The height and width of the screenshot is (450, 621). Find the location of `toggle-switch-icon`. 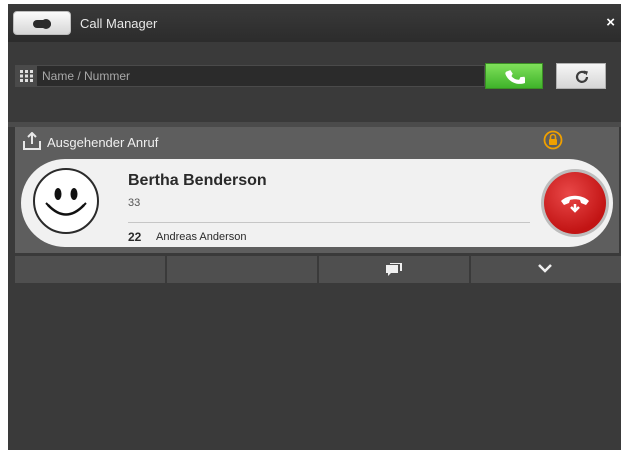

toggle-switch-icon is located at coordinates (42, 23).